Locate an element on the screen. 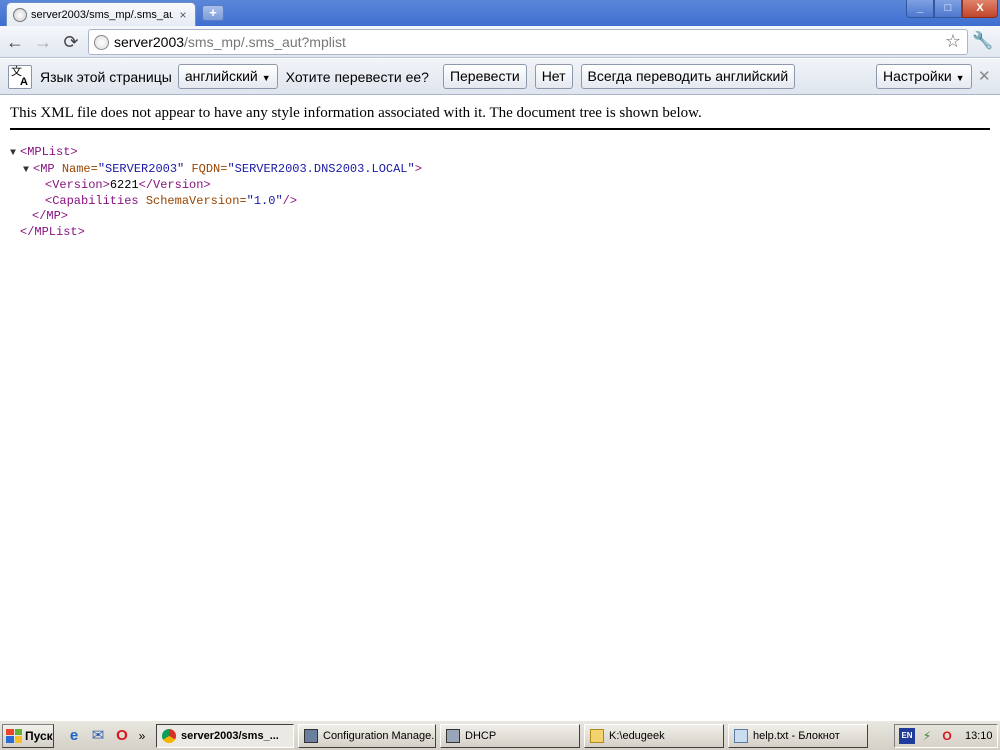 This screenshot has width=1000, height=750. address-host: server2003 is located at coordinates (149, 42).